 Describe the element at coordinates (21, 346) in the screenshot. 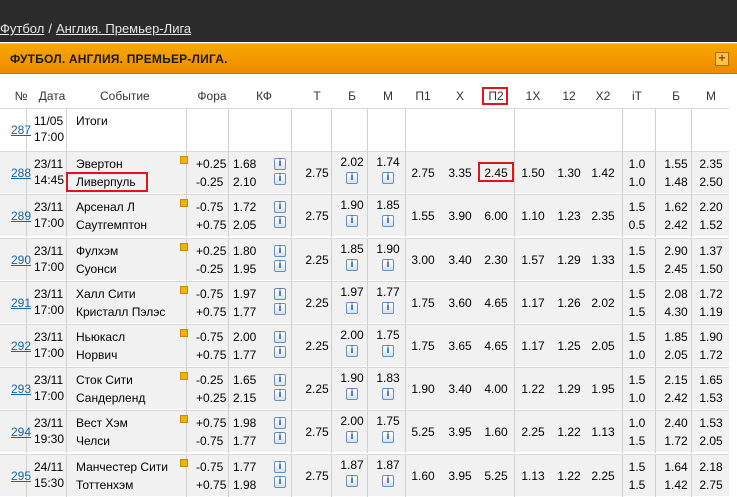

I see `event-number-link: 292` at that location.